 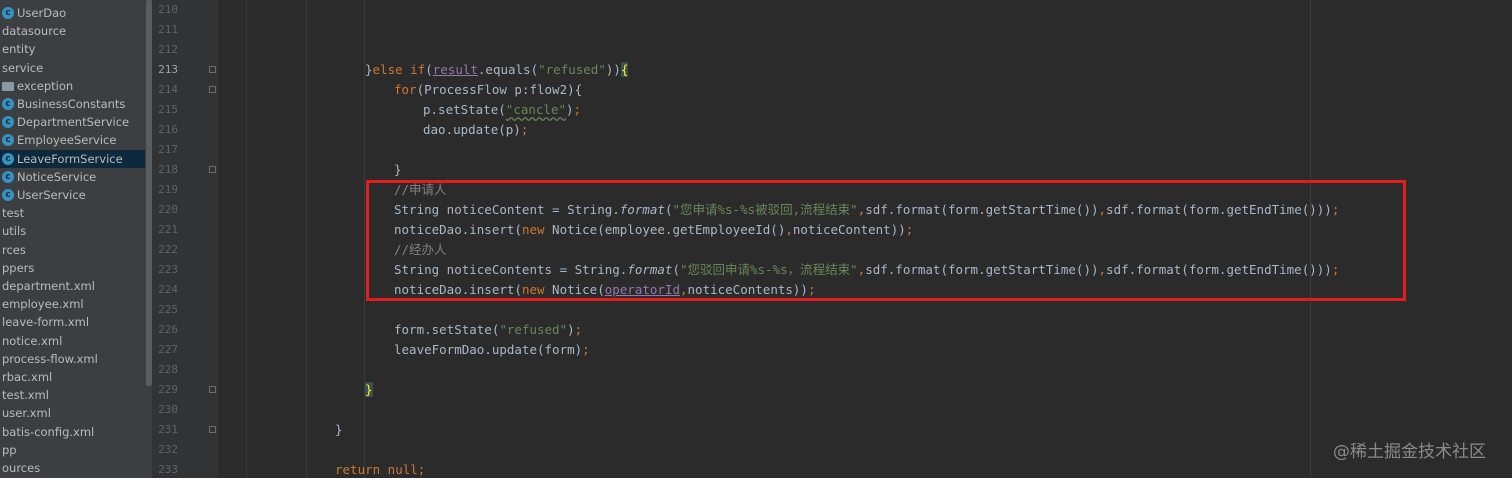 What do you see at coordinates (34, 31) in the screenshot?
I see `tree-item-label: datasource` at bounding box center [34, 31].